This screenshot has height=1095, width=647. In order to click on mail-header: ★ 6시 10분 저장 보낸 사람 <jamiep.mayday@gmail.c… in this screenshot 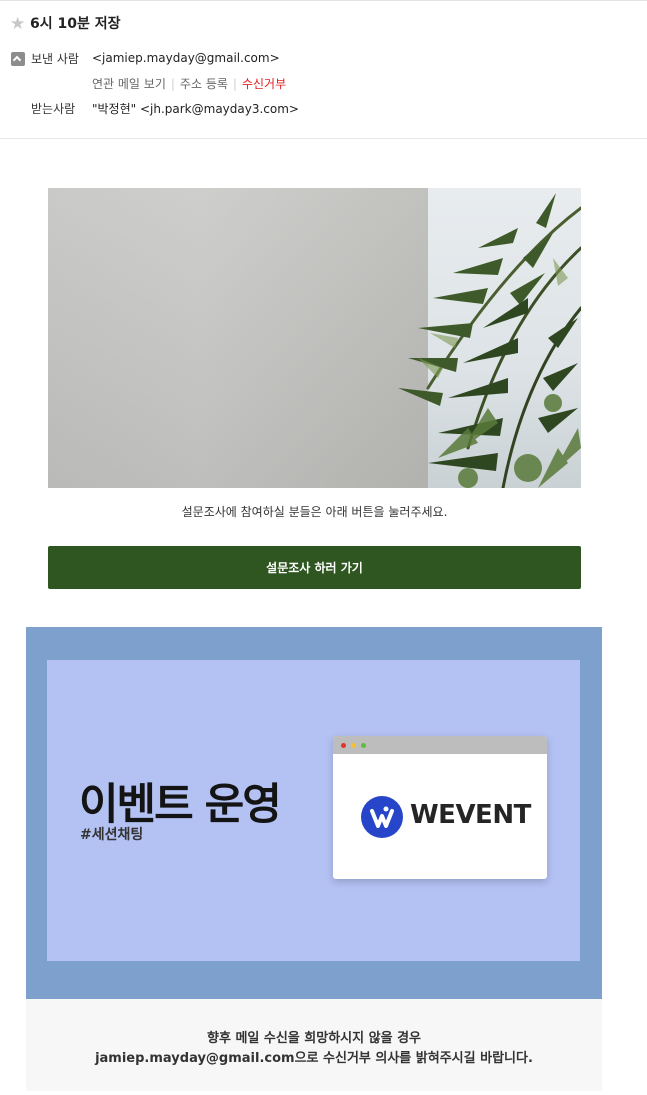, I will do `click(323, 70)`.